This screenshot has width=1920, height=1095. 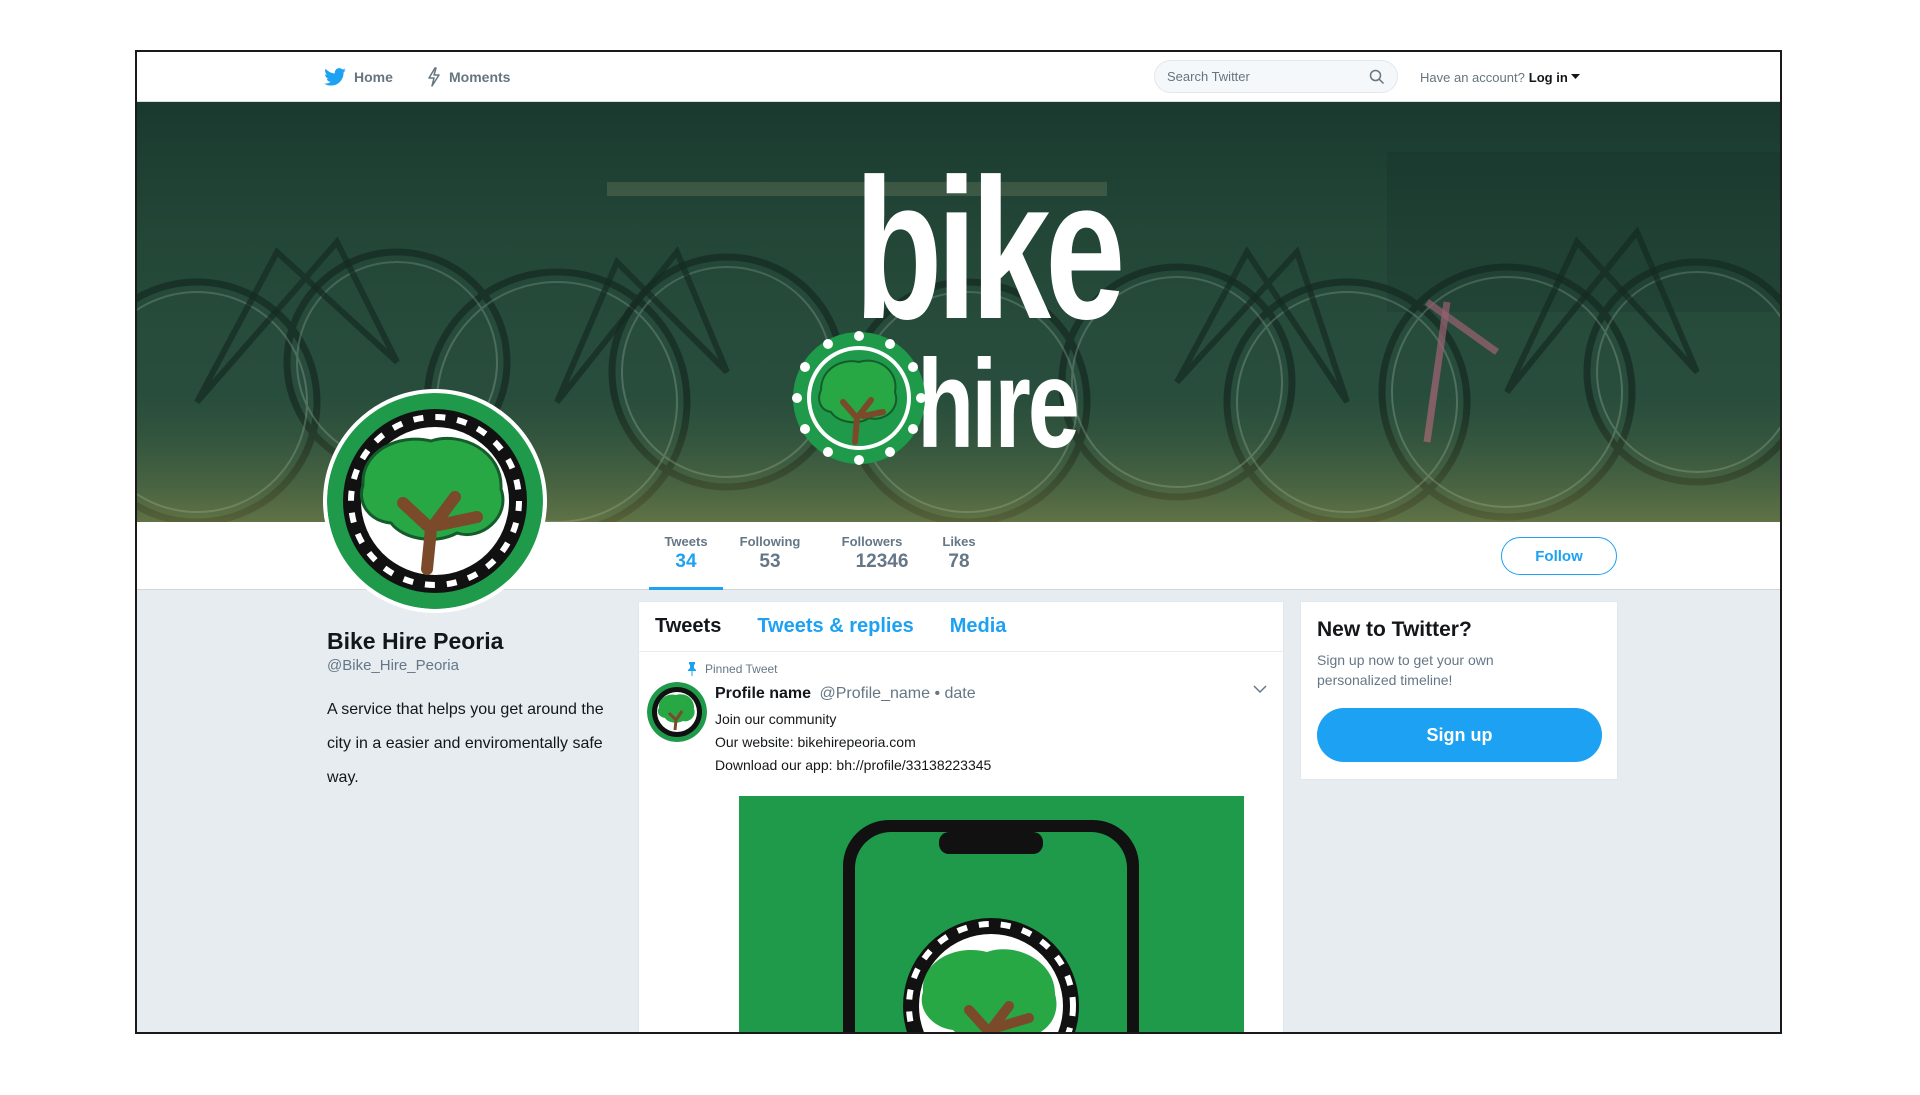 I want to click on avatar, so click(x=435, y=501).